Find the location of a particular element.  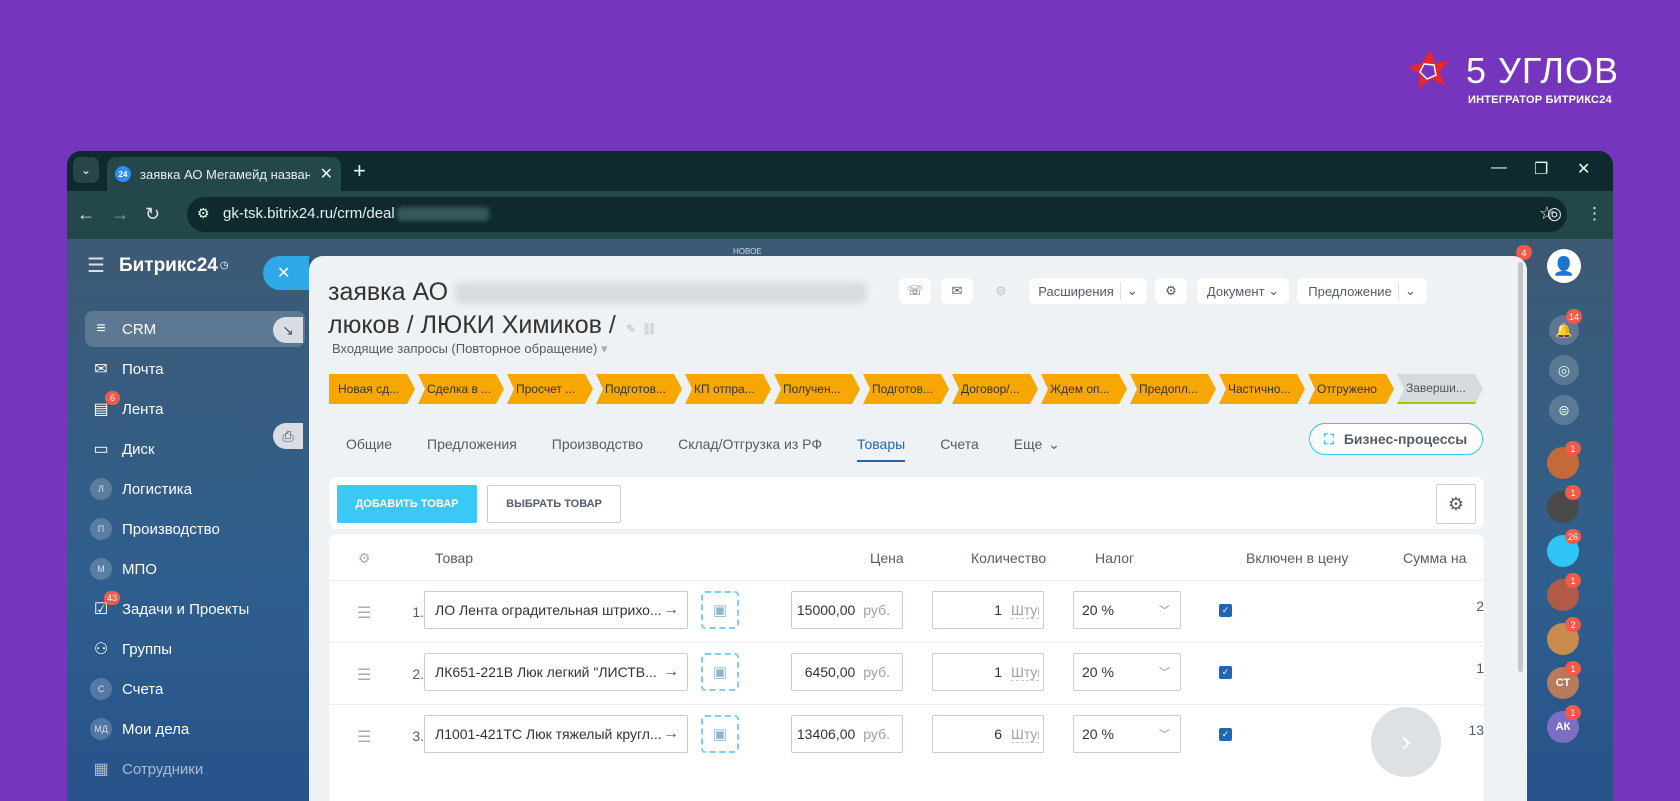

tab-0: Общие is located at coordinates (369, 444).